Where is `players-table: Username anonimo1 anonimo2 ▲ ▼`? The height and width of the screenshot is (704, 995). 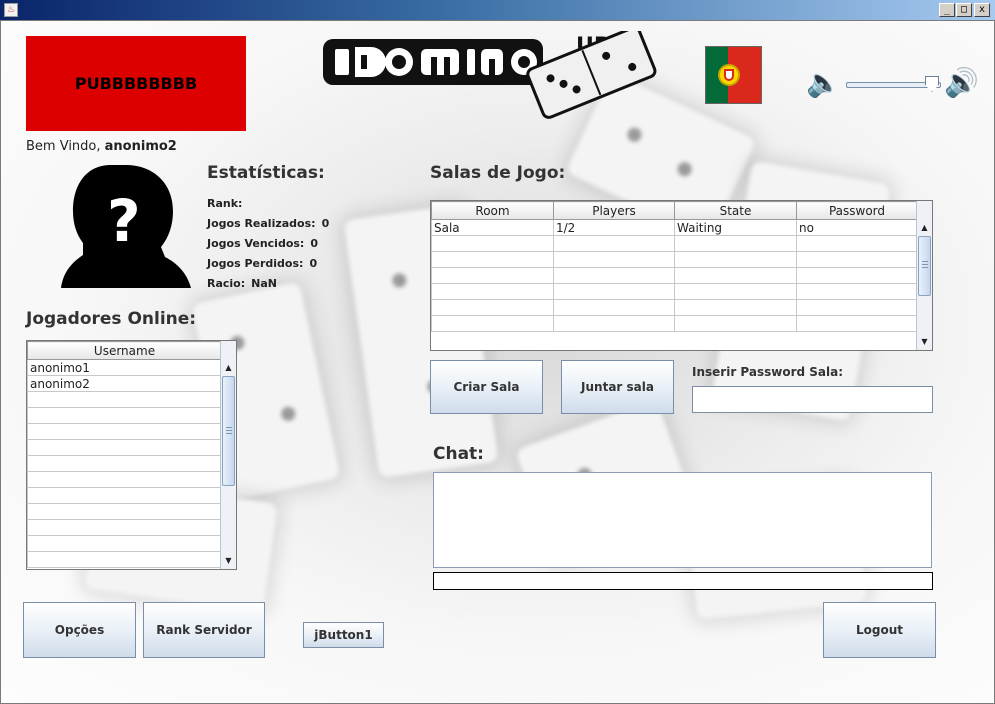 players-table: Username anonimo1 anonimo2 ▲ ▼ is located at coordinates (131, 455).